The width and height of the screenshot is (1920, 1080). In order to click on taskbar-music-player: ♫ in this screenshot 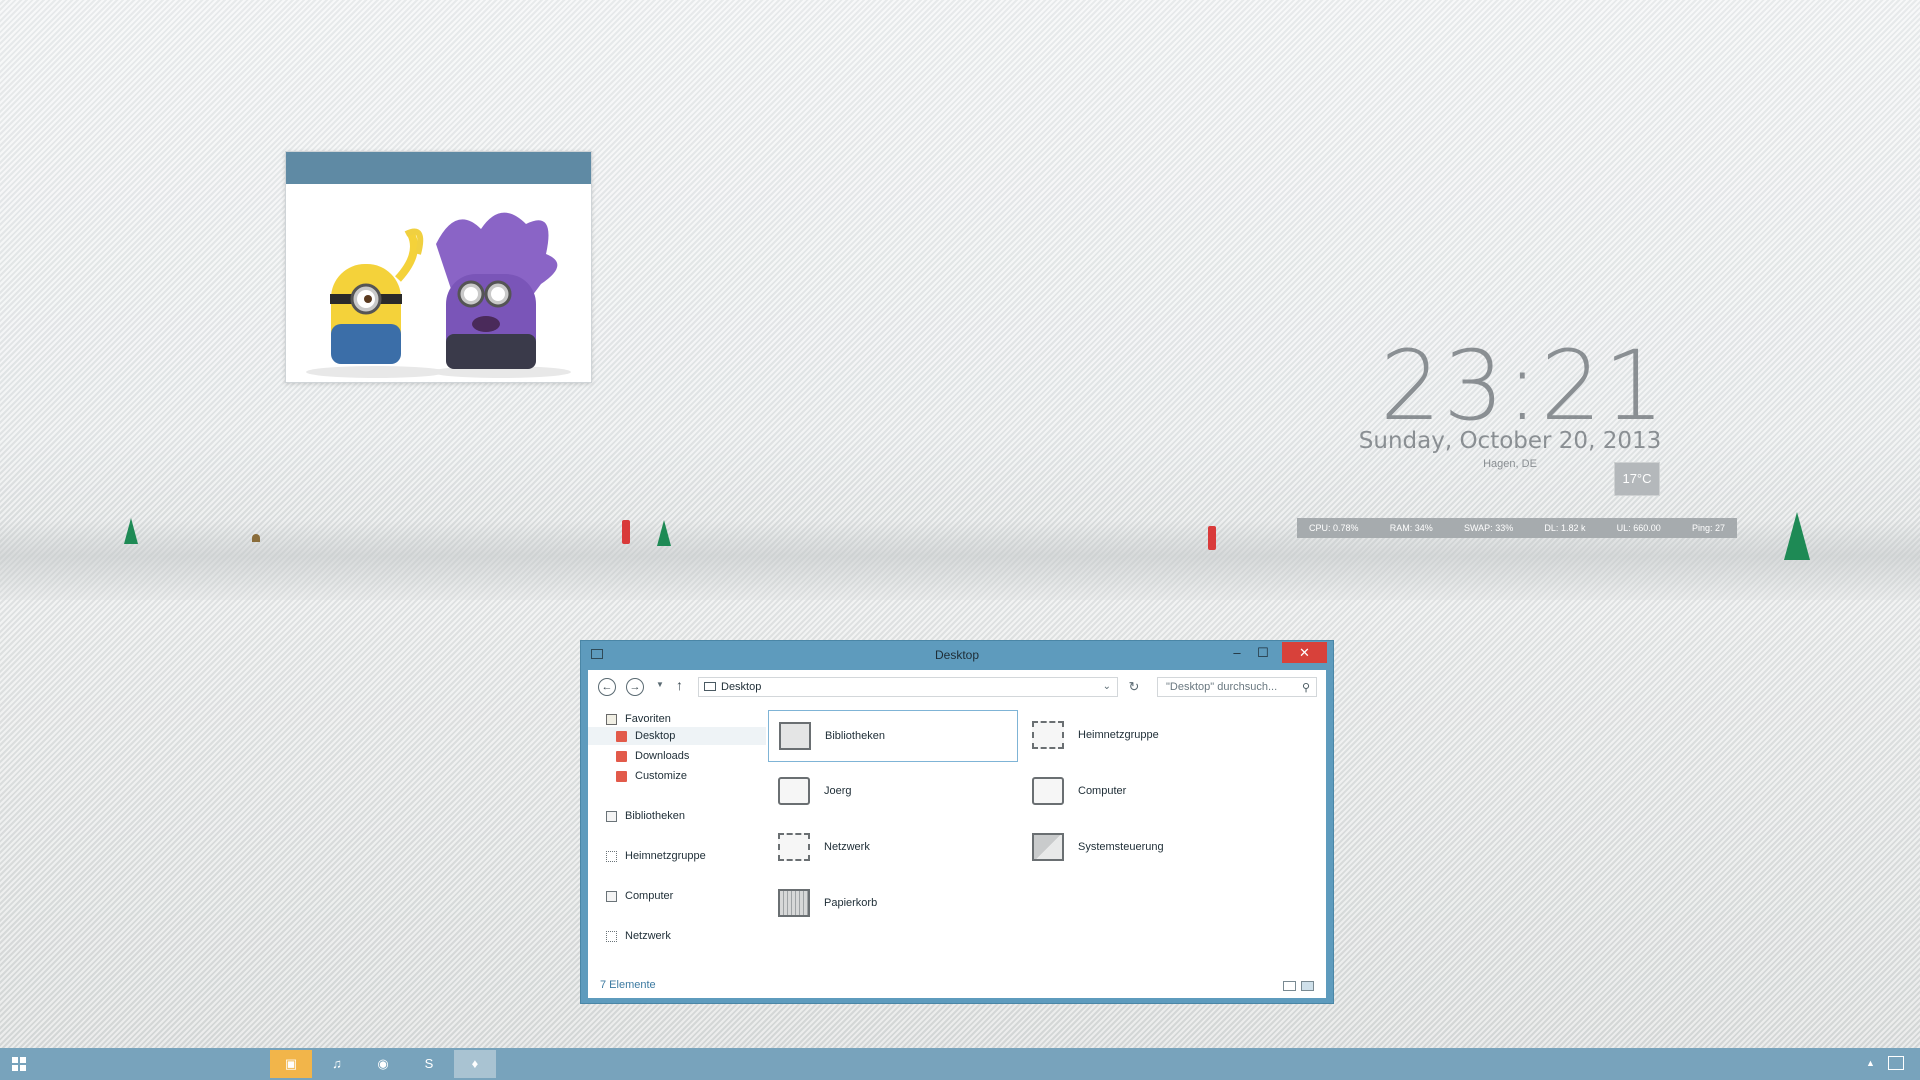, I will do `click(337, 1064)`.